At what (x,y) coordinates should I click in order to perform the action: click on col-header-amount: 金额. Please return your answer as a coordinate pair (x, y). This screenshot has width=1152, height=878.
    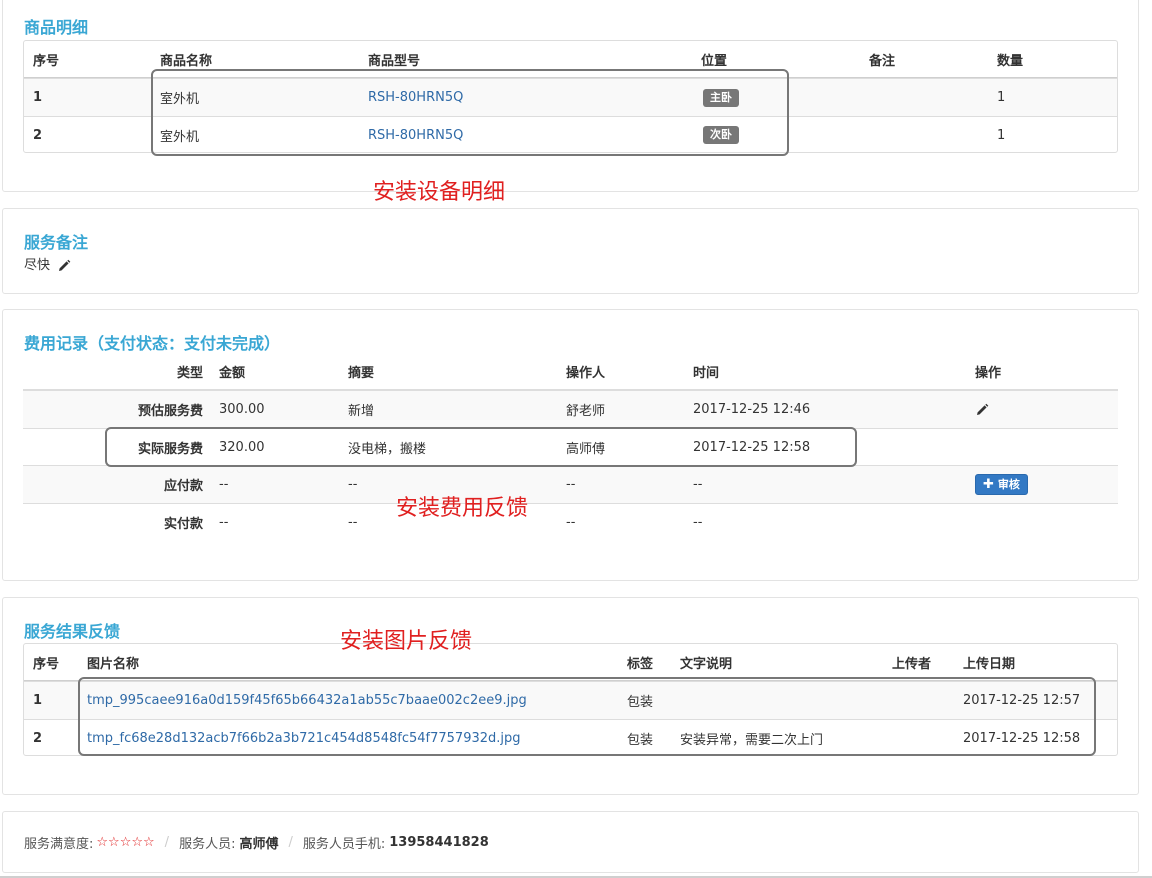
    Looking at the image, I should click on (232, 373).